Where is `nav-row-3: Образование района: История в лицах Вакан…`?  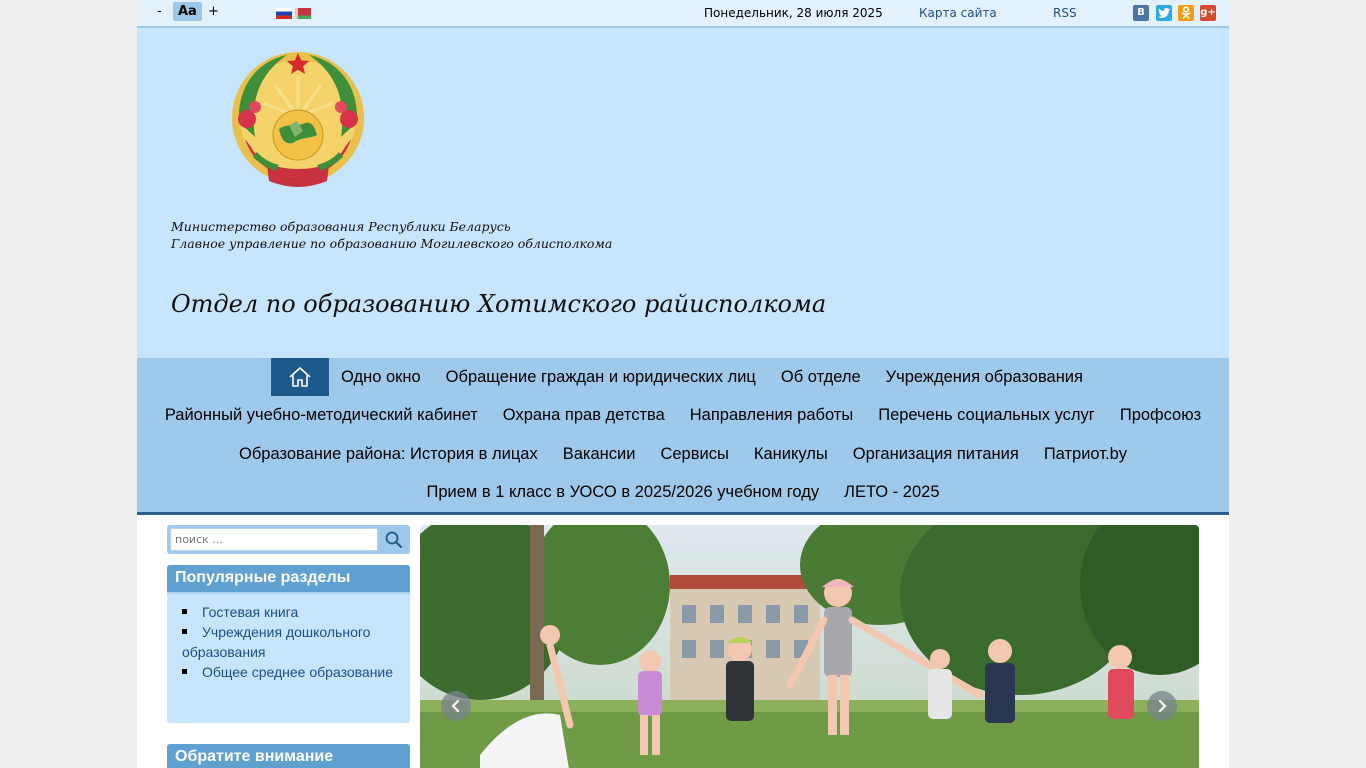 nav-row-3: Образование района: История в лицах Вакан… is located at coordinates (683, 454).